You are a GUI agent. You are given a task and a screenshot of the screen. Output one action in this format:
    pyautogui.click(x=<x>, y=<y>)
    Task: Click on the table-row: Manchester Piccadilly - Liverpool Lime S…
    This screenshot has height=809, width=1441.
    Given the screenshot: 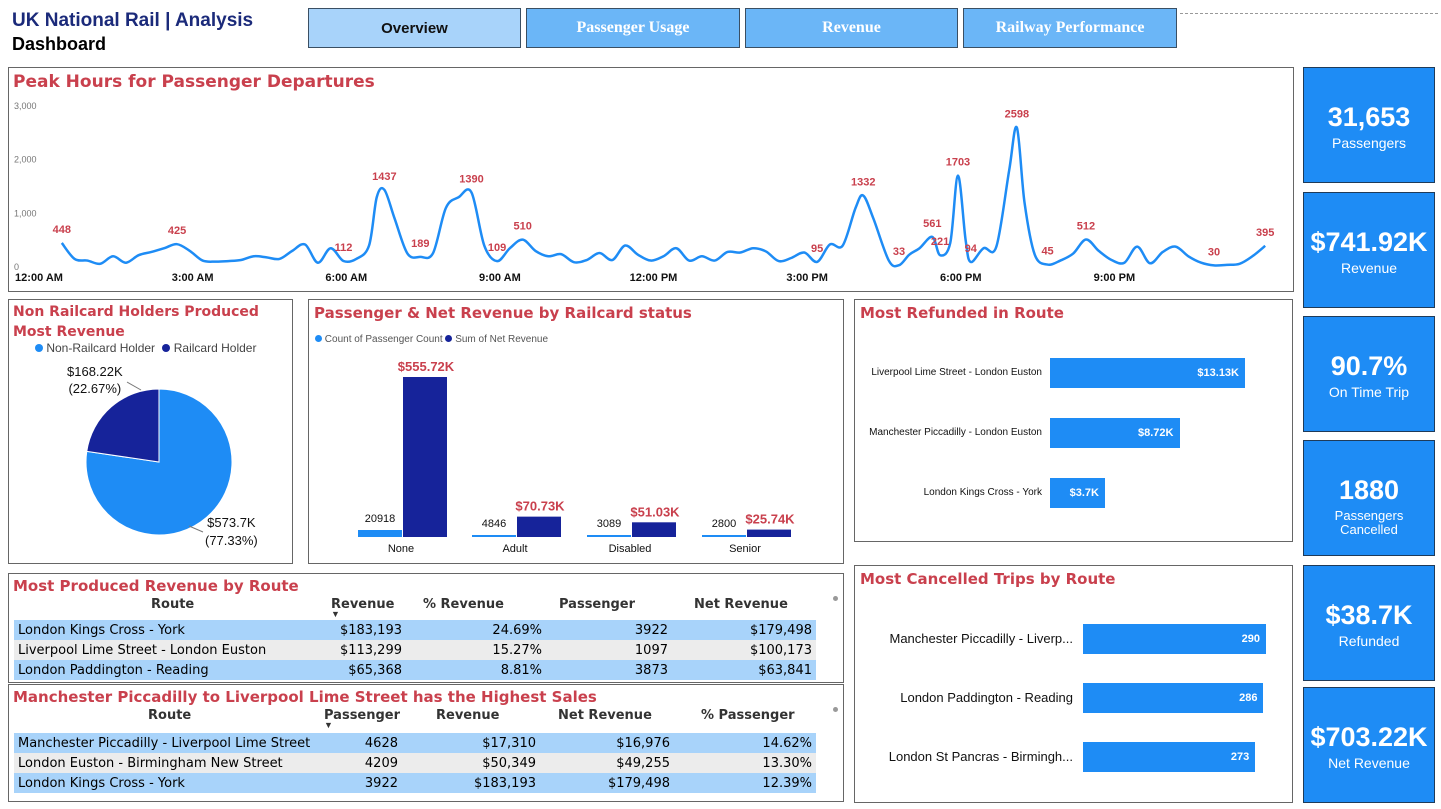 What is the action you would take?
    pyautogui.click(x=415, y=743)
    